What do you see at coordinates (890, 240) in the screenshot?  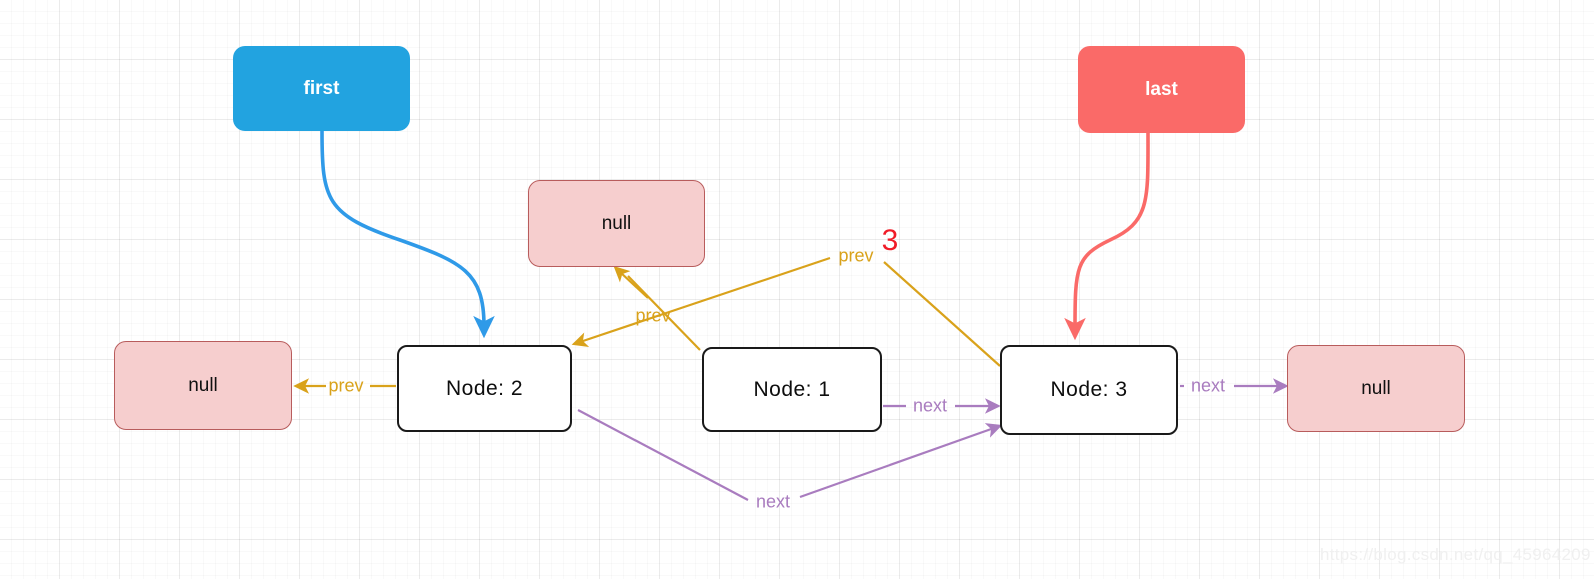 I see `annotation-step-3: 3` at bounding box center [890, 240].